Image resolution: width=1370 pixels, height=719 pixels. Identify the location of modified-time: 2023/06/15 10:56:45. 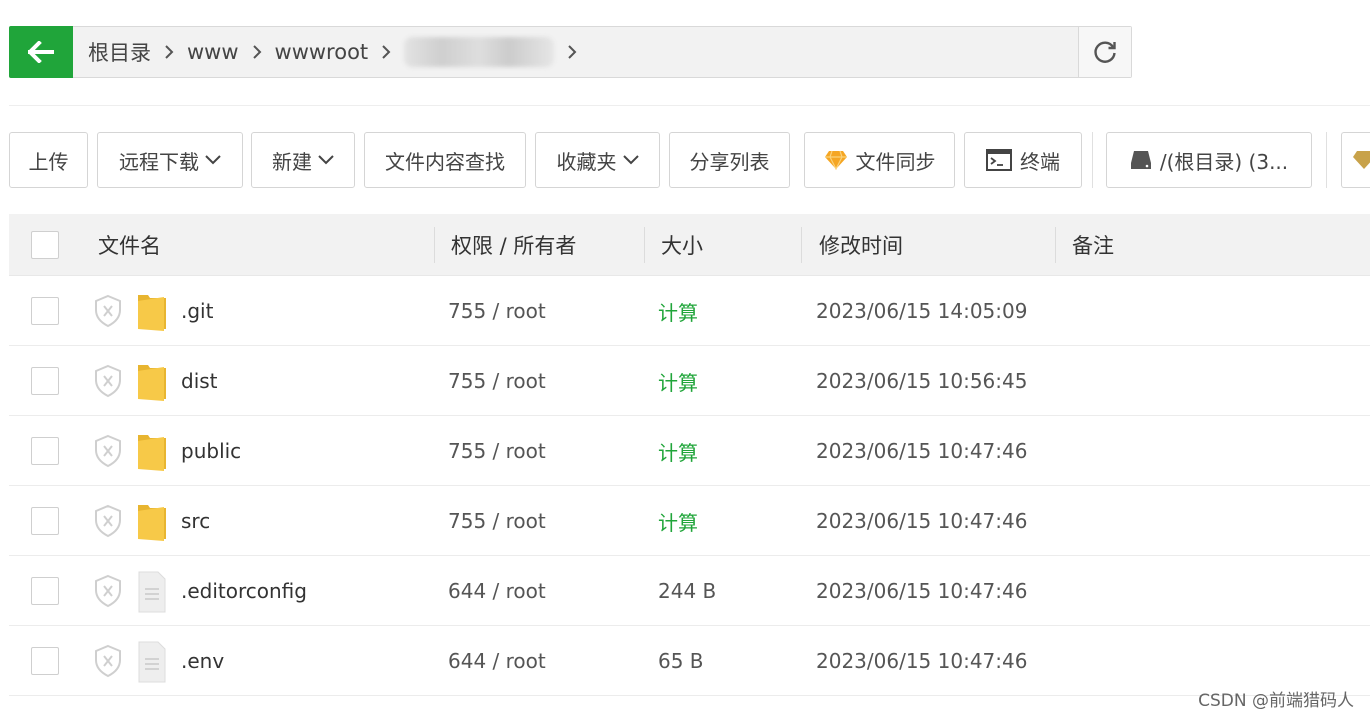
(922, 381).